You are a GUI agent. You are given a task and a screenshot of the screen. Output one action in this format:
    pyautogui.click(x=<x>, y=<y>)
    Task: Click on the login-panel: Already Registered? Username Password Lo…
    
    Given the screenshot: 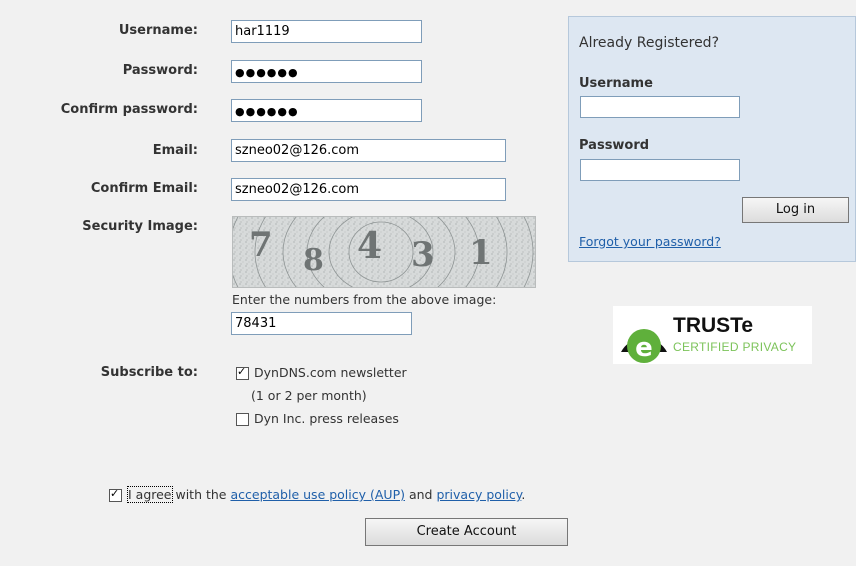 What is the action you would take?
    pyautogui.click(x=712, y=139)
    